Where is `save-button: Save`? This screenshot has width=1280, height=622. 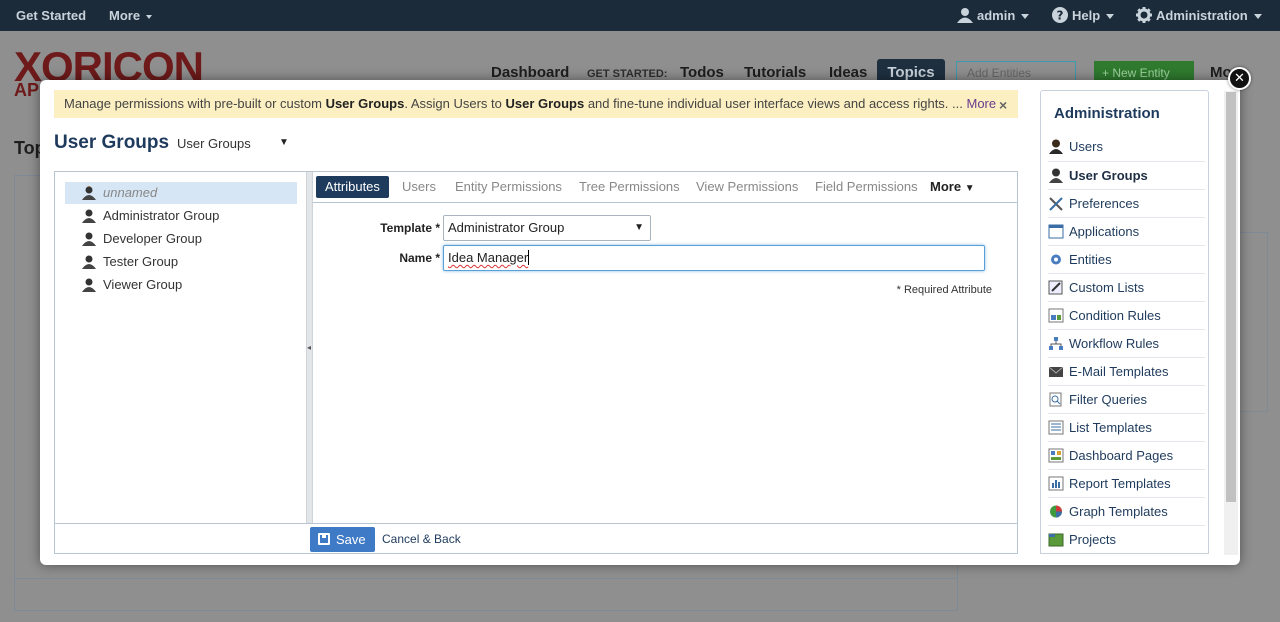 save-button: Save is located at coordinates (342, 539).